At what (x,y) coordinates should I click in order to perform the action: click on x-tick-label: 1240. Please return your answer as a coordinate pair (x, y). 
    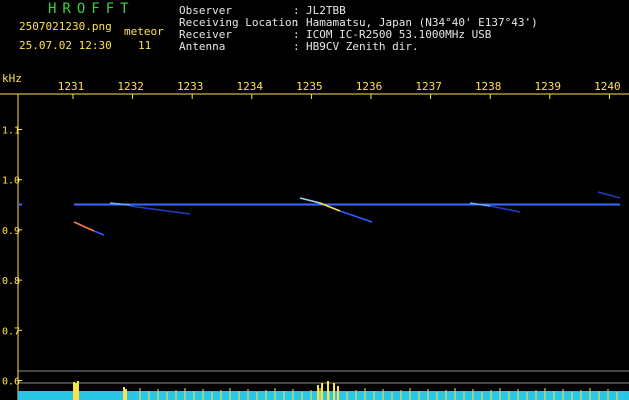
    Looking at the image, I should click on (607, 86).